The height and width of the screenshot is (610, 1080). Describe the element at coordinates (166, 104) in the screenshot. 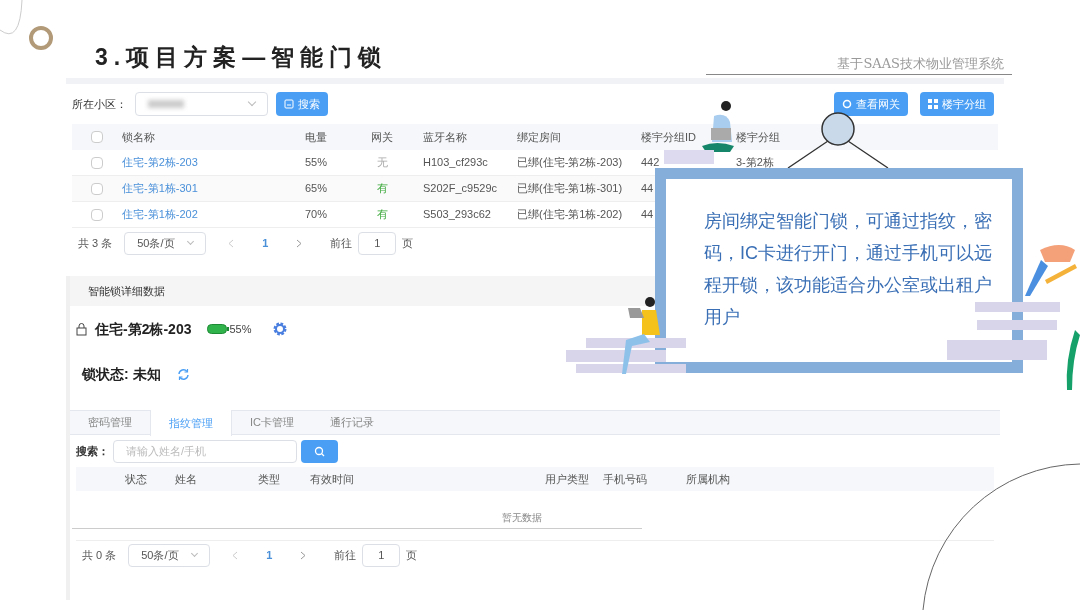

I see `blurred-value` at that location.